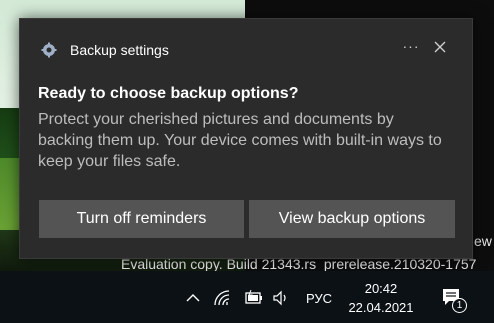 The width and height of the screenshot is (494, 323). What do you see at coordinates (193, 298) in the screenshot?
I see `chevron-up-icon` at bounding box center [193, 298].